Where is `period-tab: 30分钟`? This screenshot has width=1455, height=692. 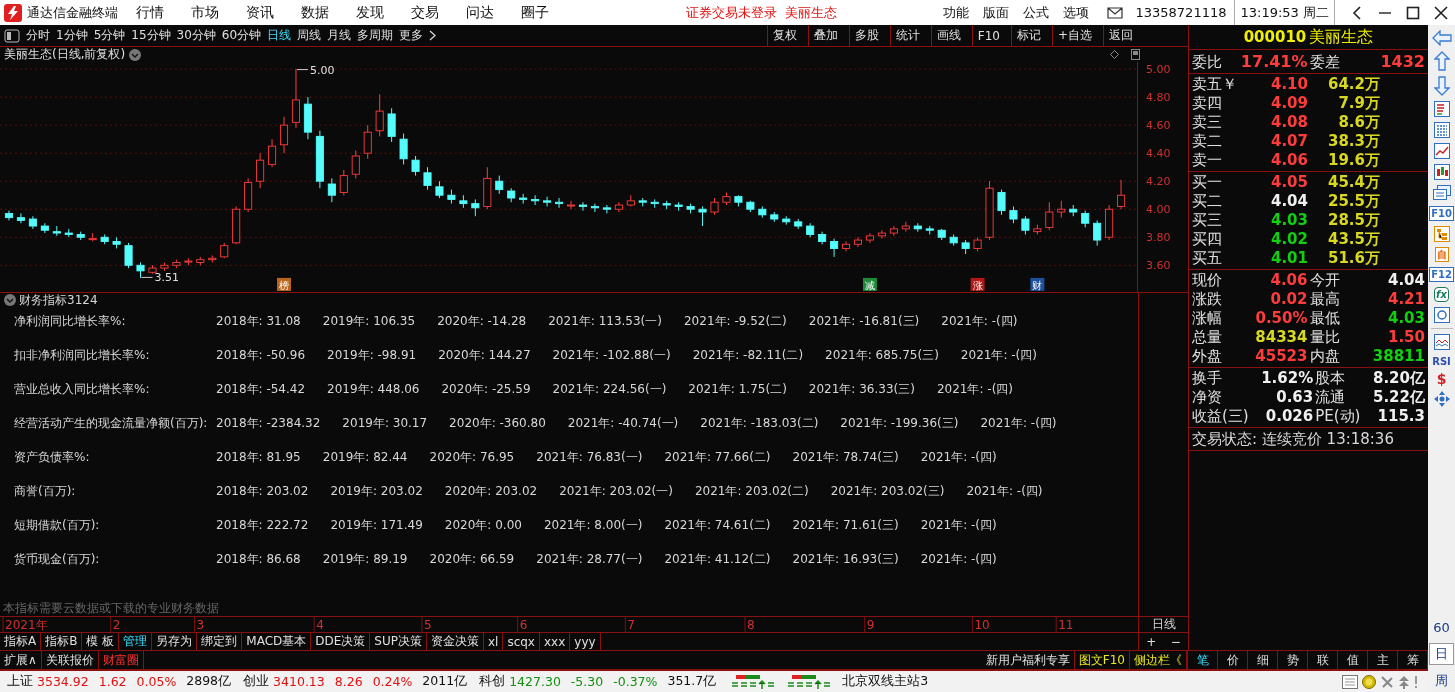 period-tab: 30分钟 is located at coordinates (196, 35).